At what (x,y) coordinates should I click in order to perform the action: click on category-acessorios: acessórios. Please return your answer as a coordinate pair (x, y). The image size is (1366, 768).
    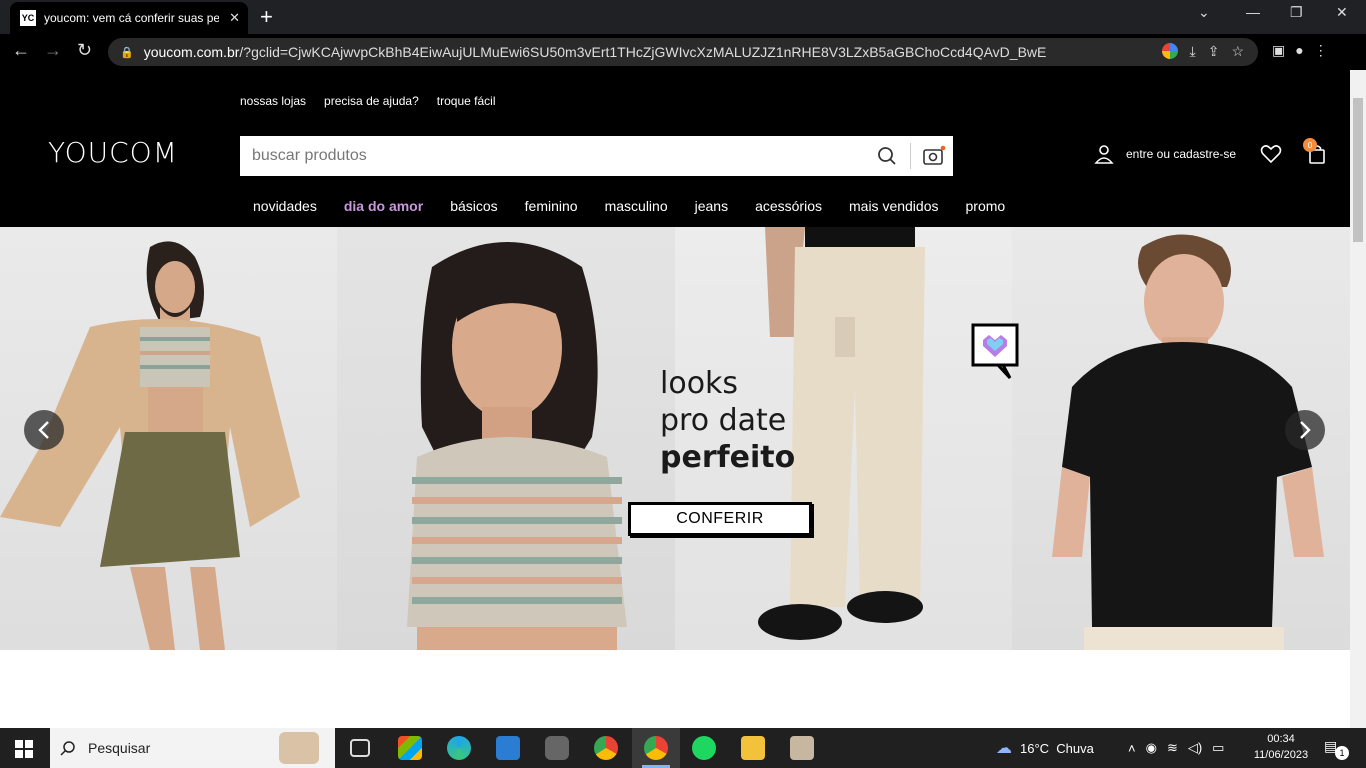
    Looking at the image, I should click on (788, 206).